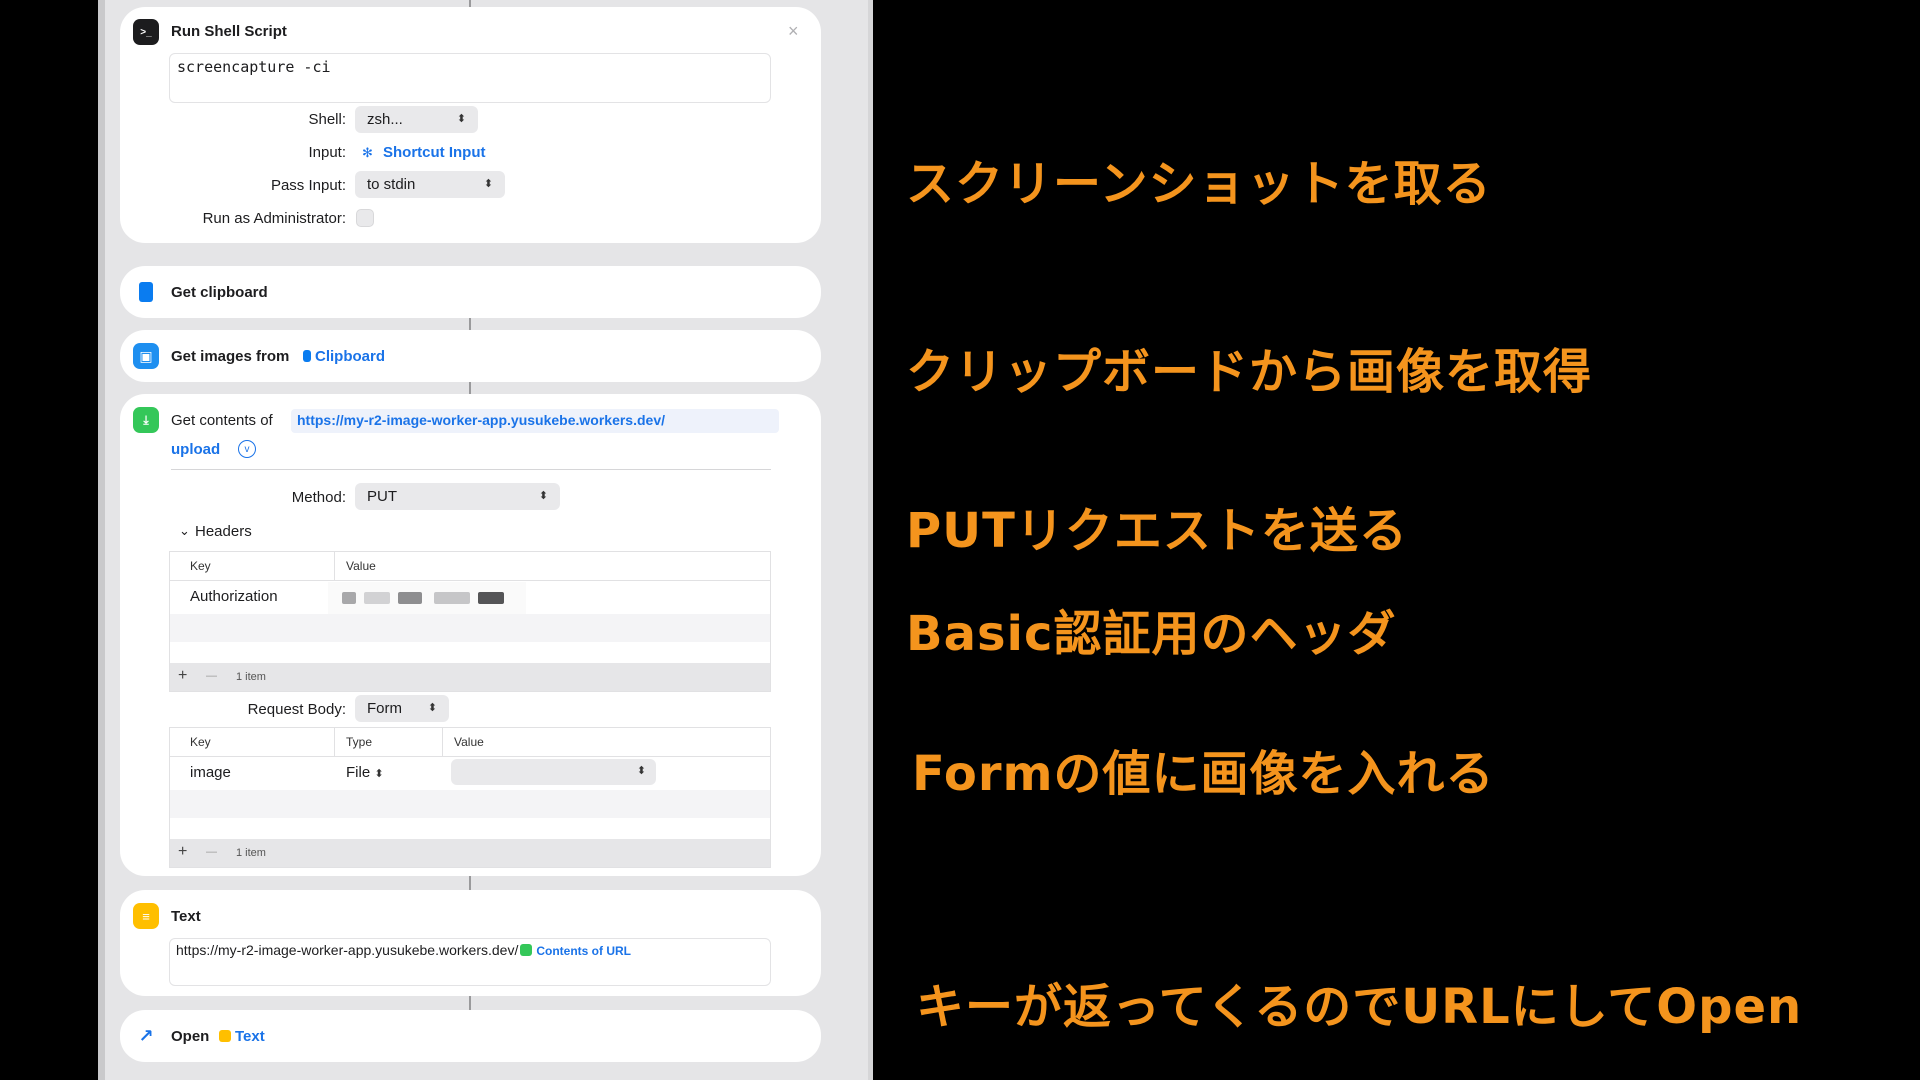 The height and width of the screenshot is (1080, 1920). What do you see at coordinates (526, 950) in the screenshot?
I see `download-icon` at bounding box center [526, 950].